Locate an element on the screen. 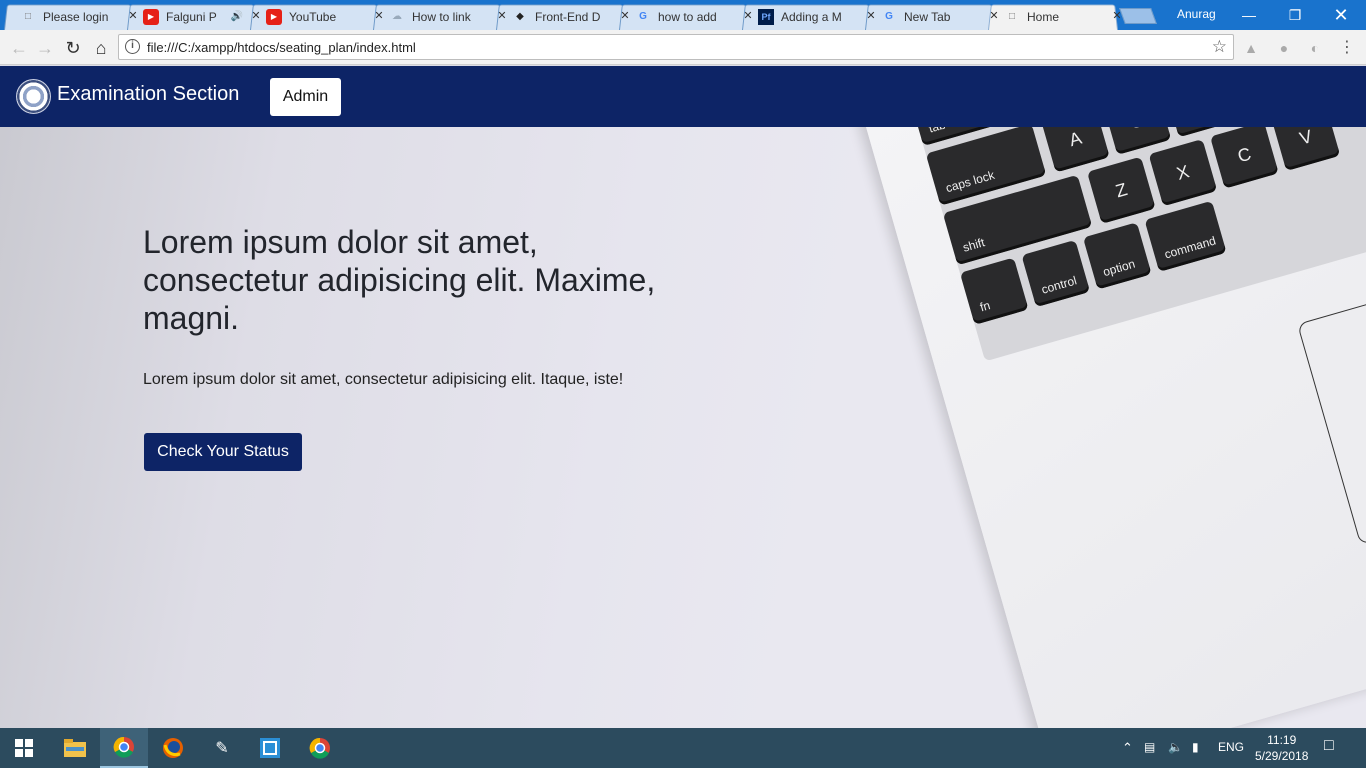  chrome-taskbar-button is located at coordinates (124, 748).